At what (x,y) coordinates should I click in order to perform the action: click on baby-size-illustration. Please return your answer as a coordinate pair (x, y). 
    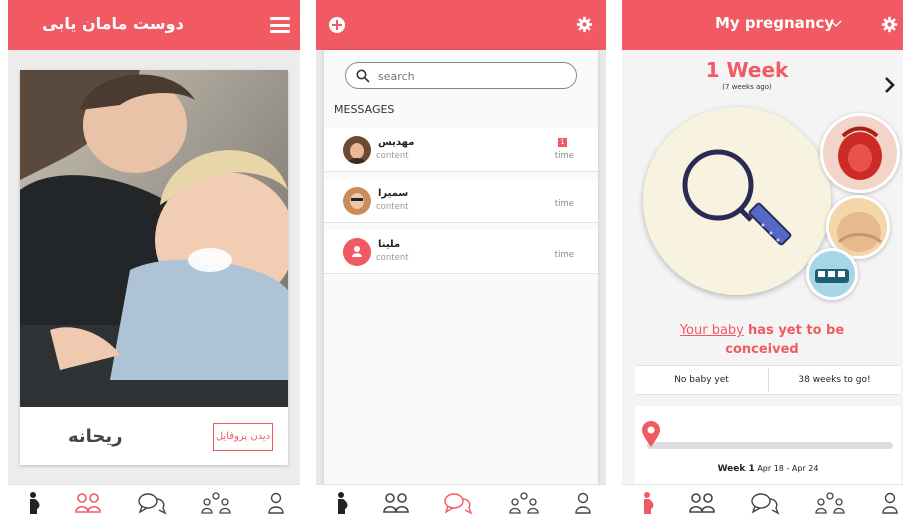
    Looking at the image, I should click on (737, 201).